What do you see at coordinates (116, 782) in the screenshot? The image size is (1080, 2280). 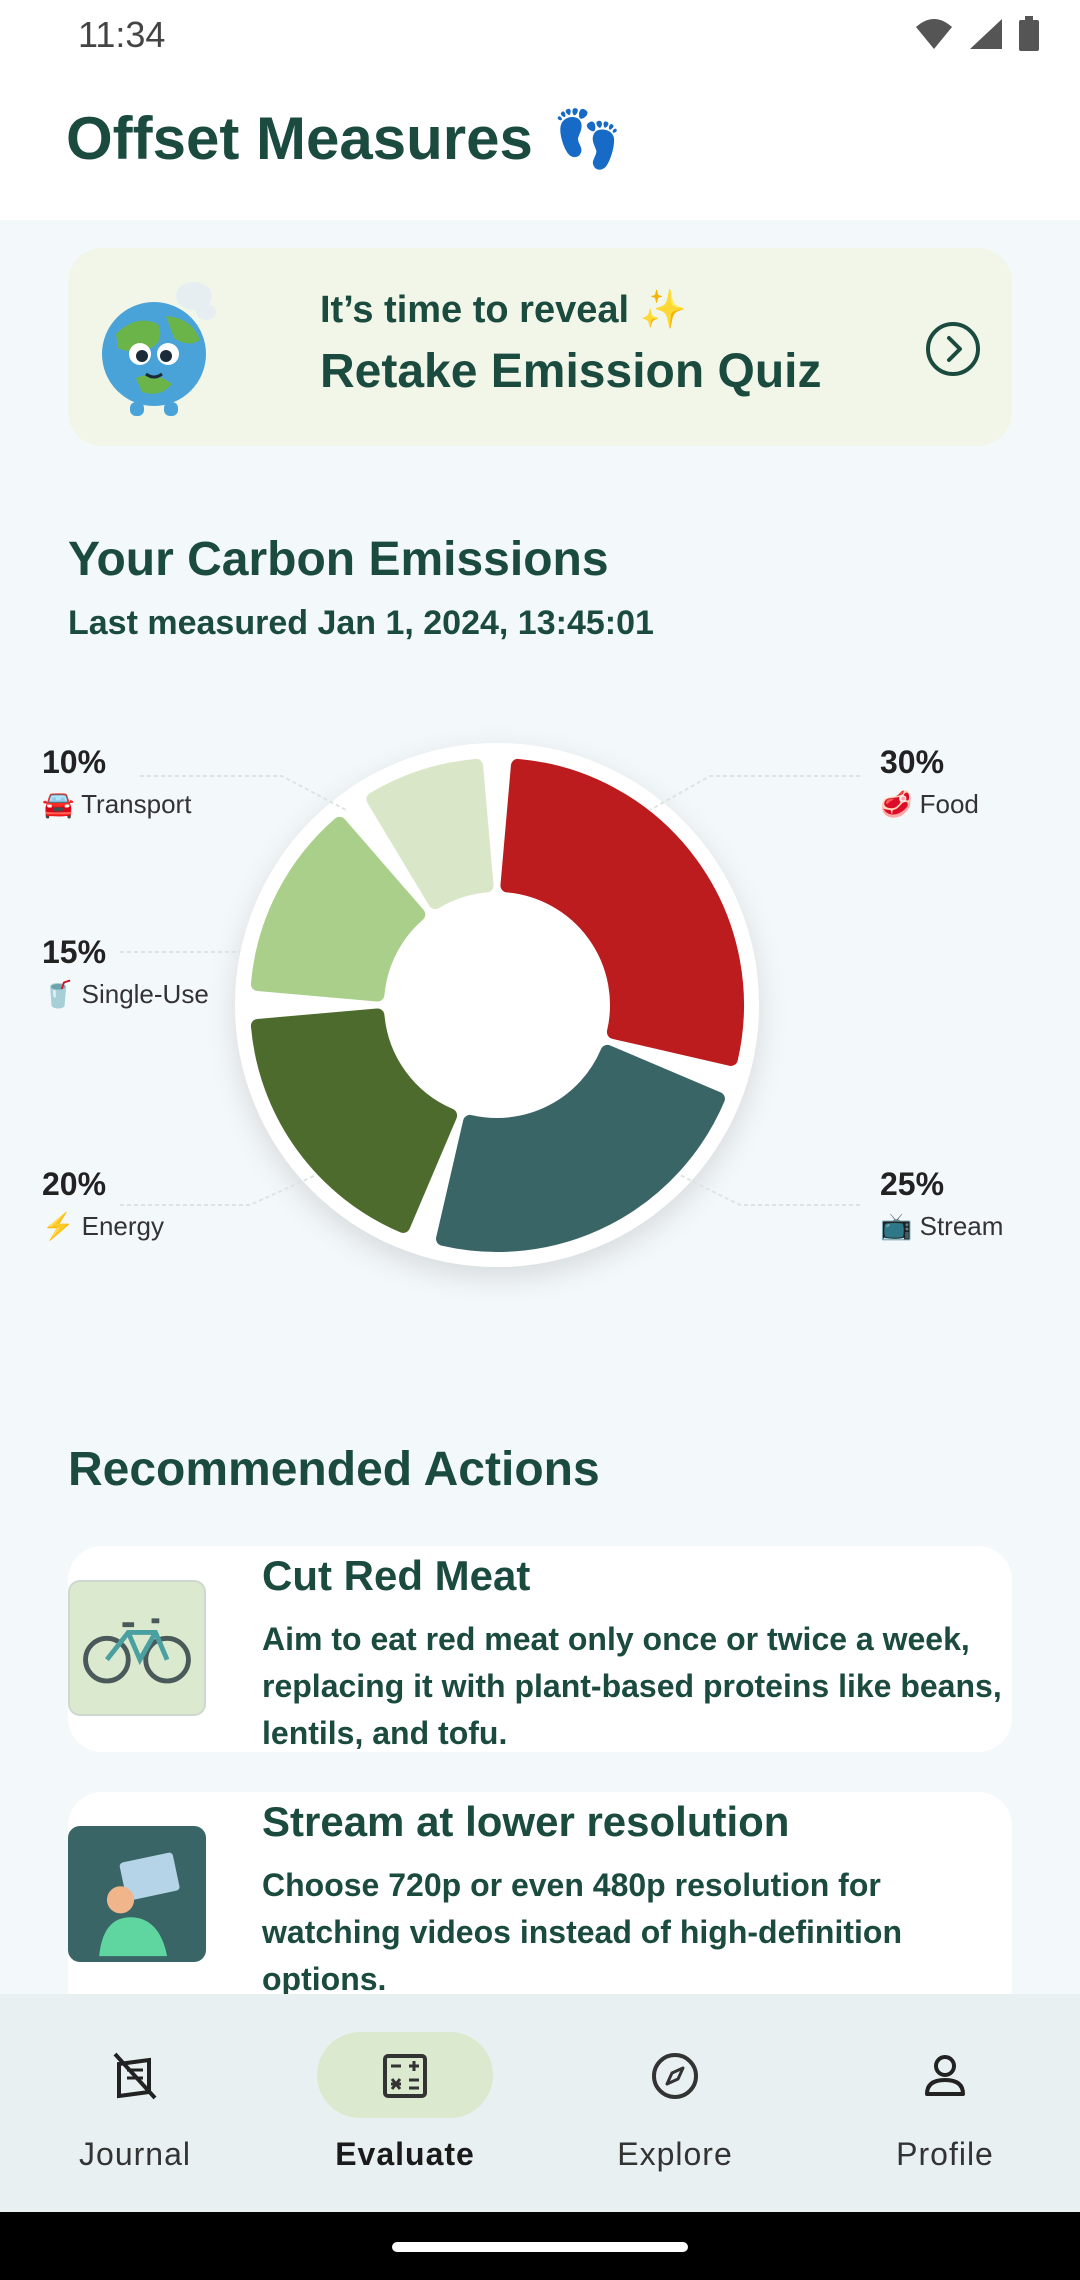 I see `label-transport: 10% 🚘 Transport` at bounding box center [116, 782].